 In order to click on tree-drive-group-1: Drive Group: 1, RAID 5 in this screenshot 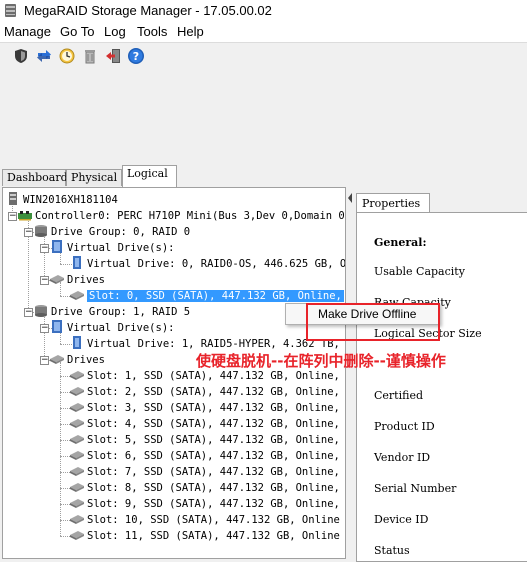, I will do `click(111, 312)`.